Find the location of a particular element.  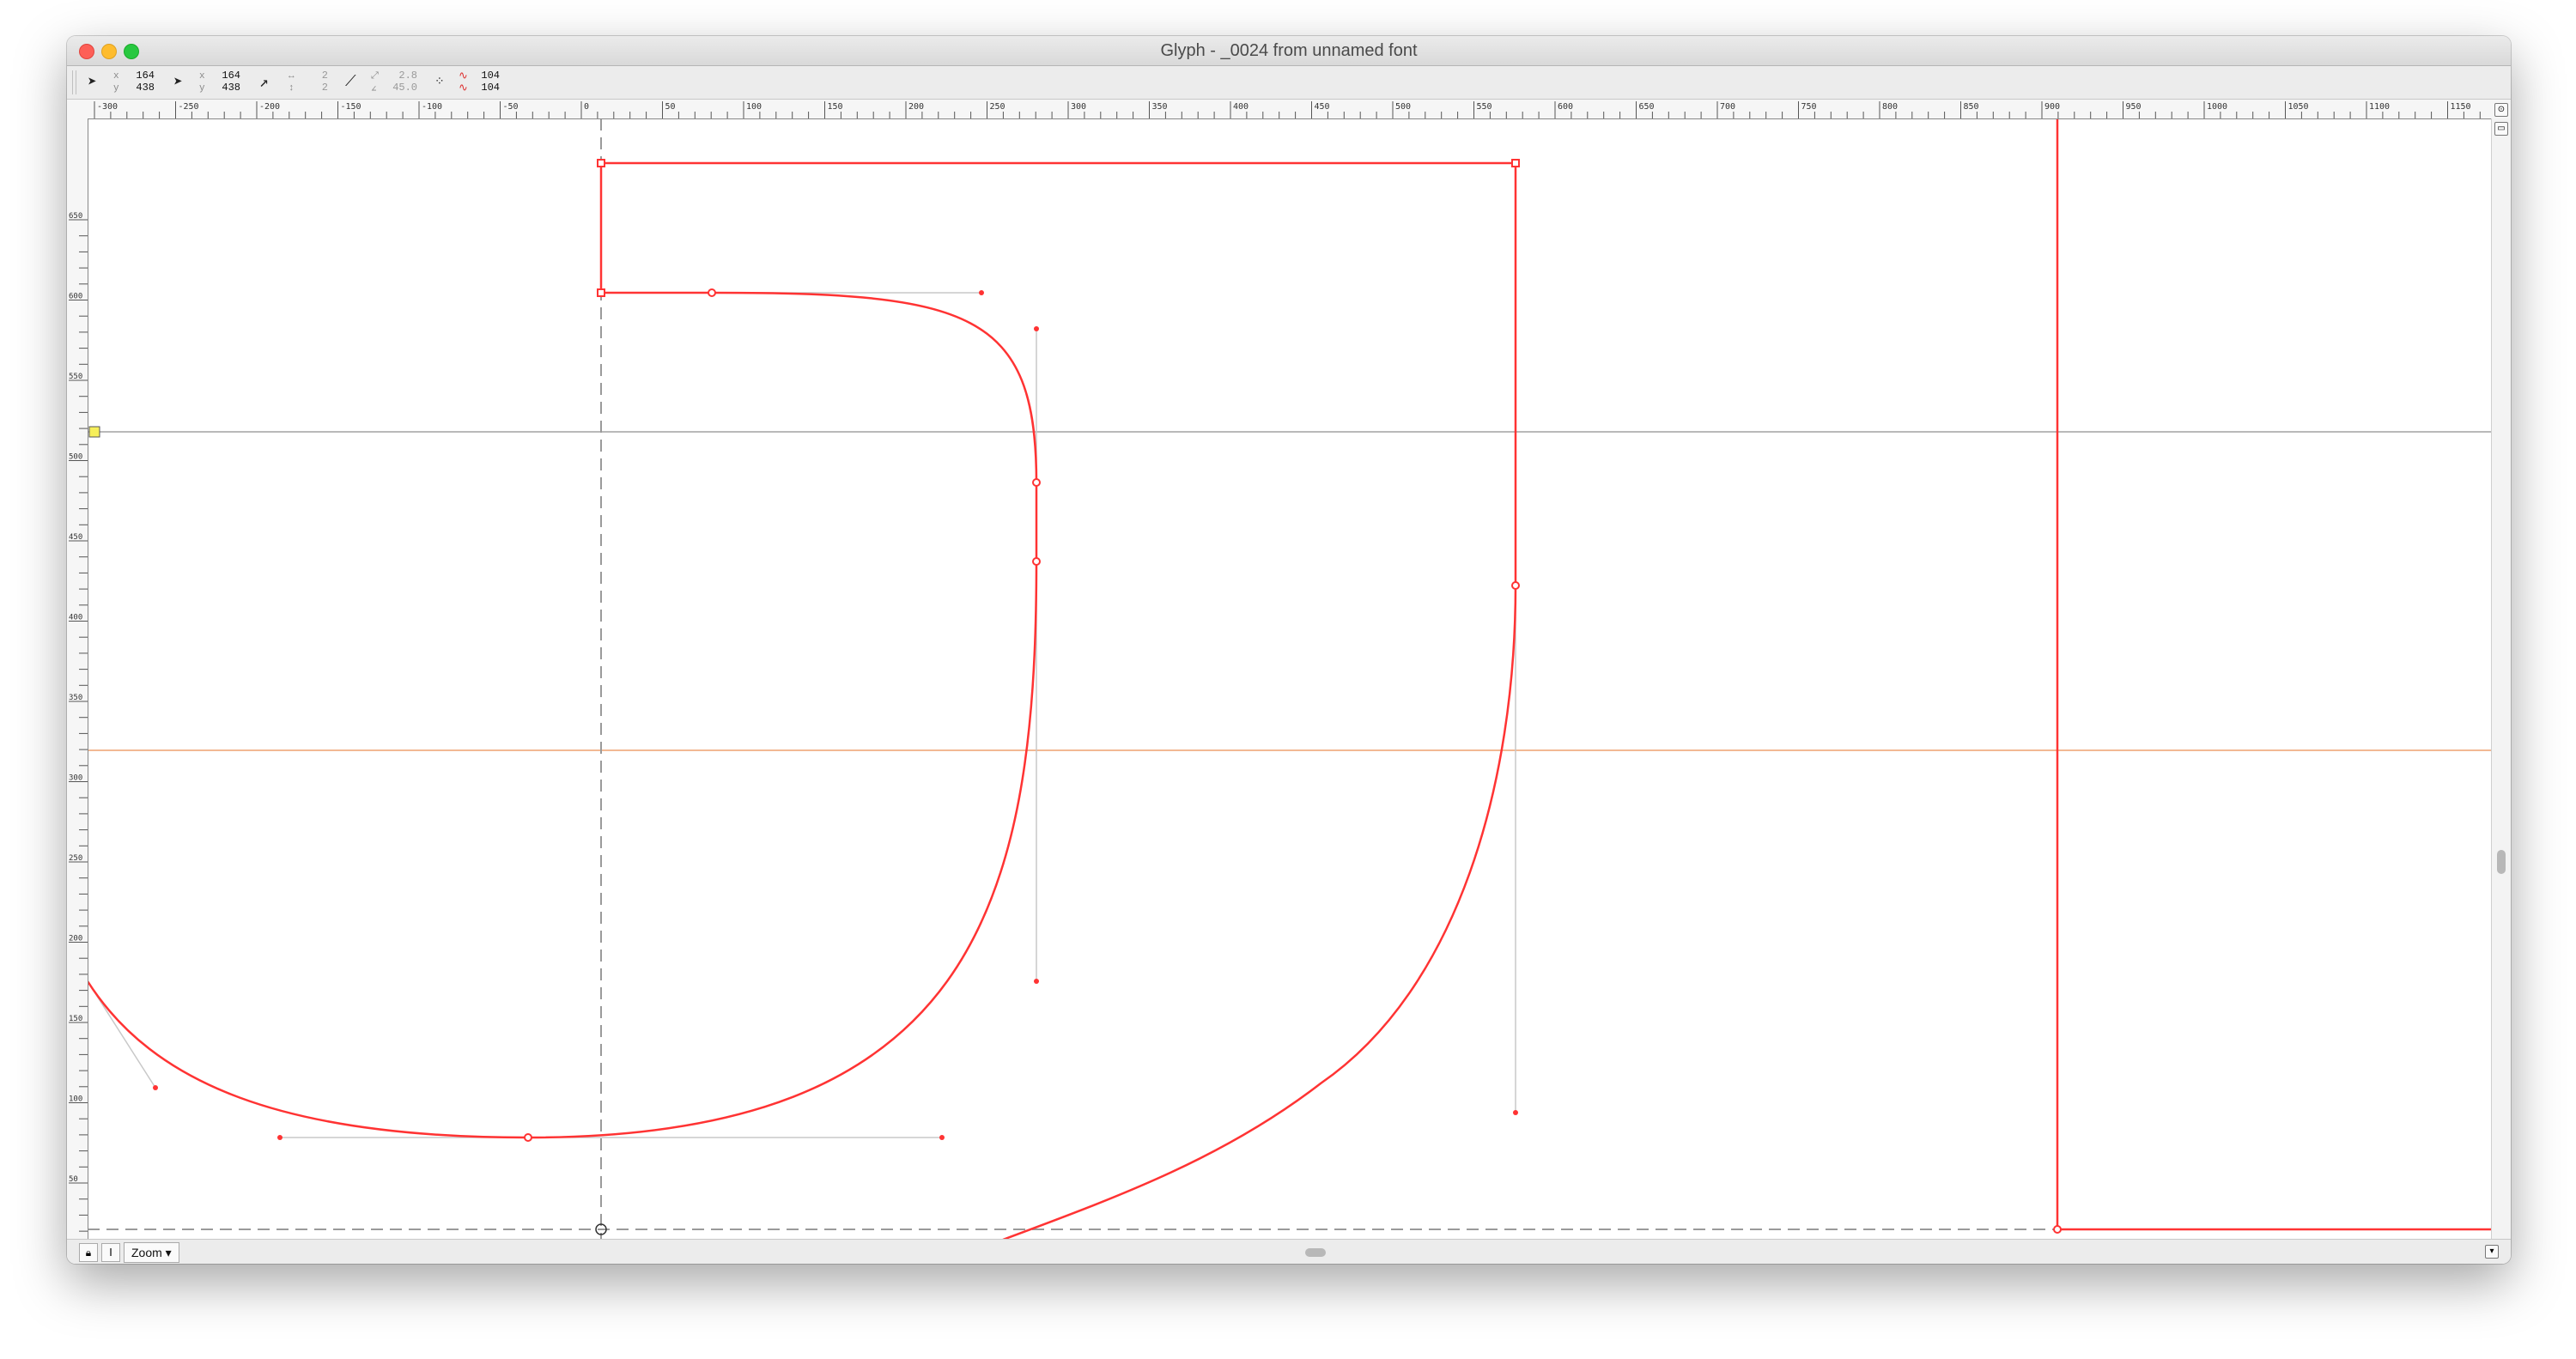

ruler-label: 1100 is located at coordinates (2379, 107).